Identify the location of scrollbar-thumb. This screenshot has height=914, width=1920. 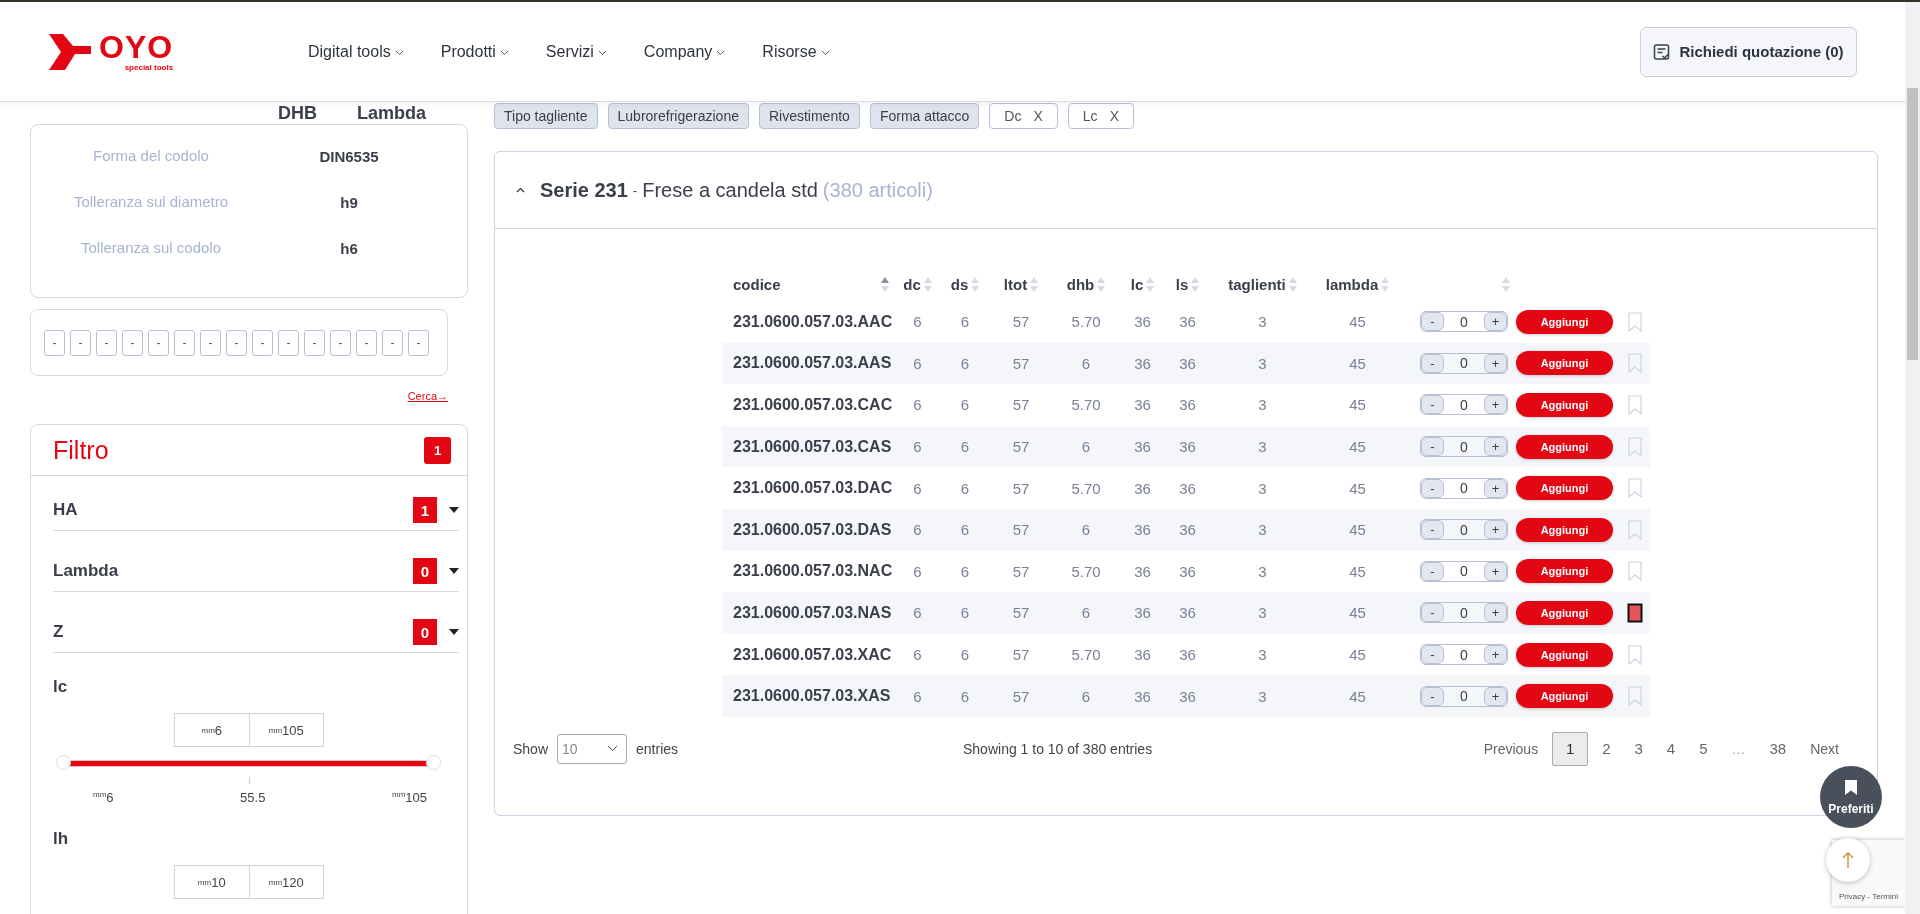
(1912, 224).